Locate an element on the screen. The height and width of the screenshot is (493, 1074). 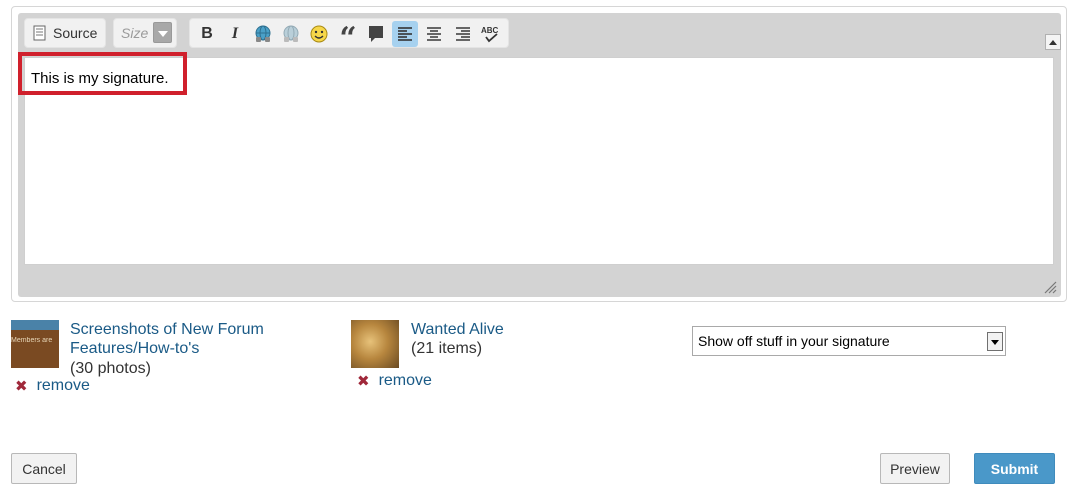
italic-icon: I is located at coordinates (235, 33).